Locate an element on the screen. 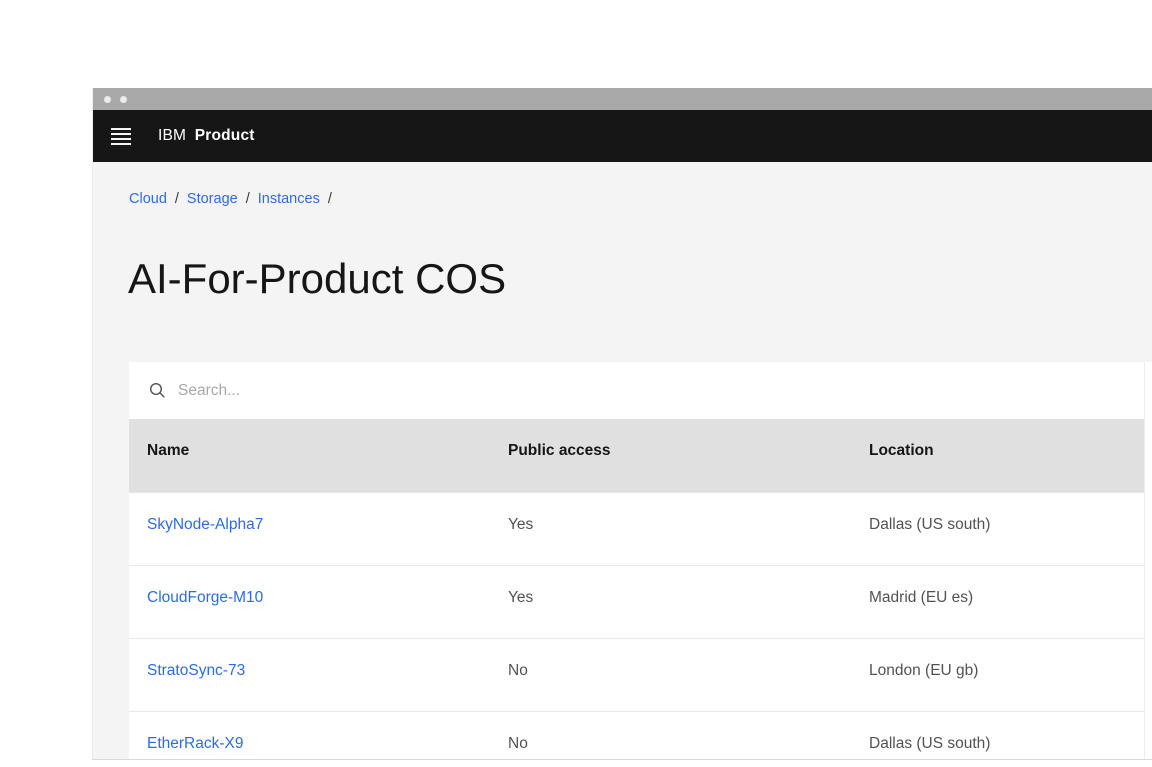 This screenshot has width=1152, height=767. brand-name: Product is located at coordinates (224, 135).